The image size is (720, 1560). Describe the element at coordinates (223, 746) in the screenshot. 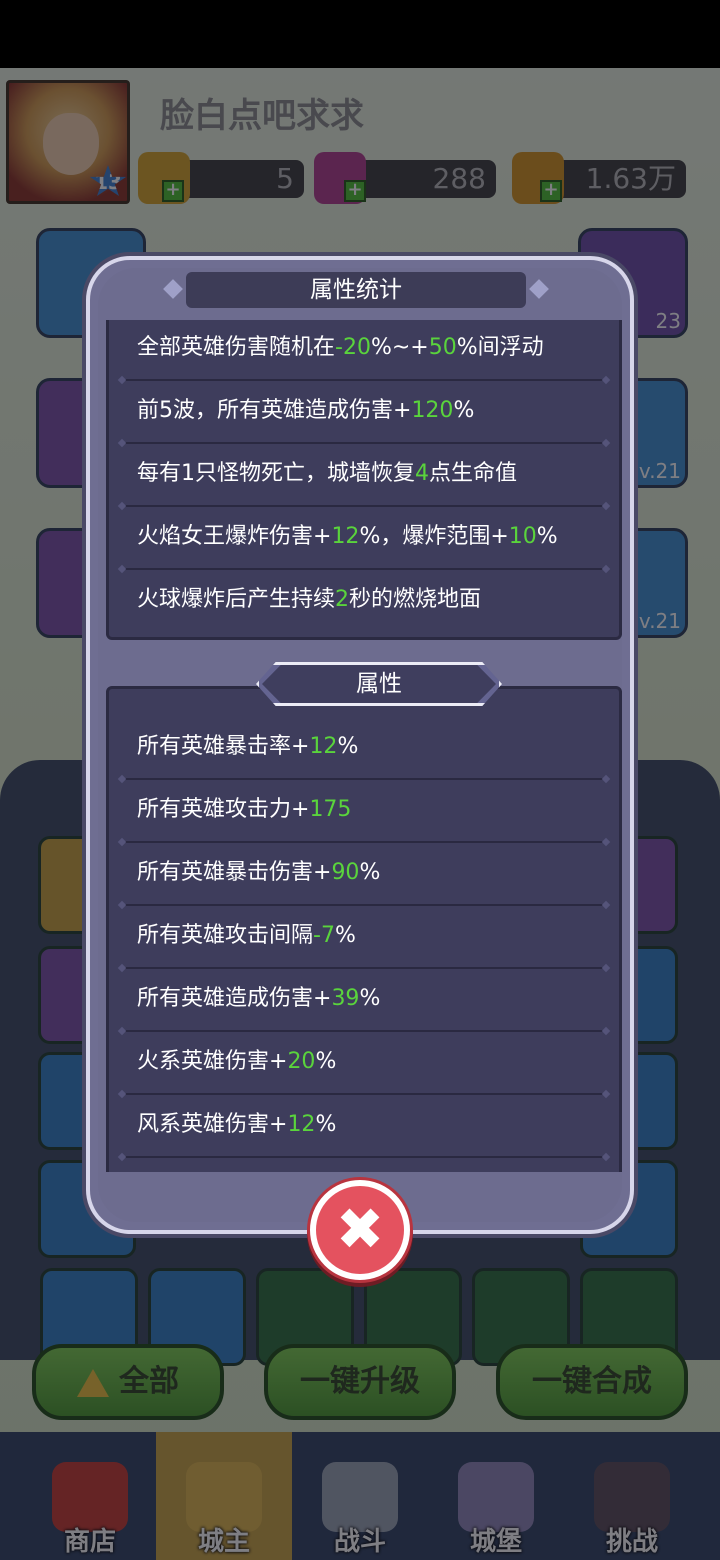

I see `attr-text: 所有英雄暴击率+` at that location.